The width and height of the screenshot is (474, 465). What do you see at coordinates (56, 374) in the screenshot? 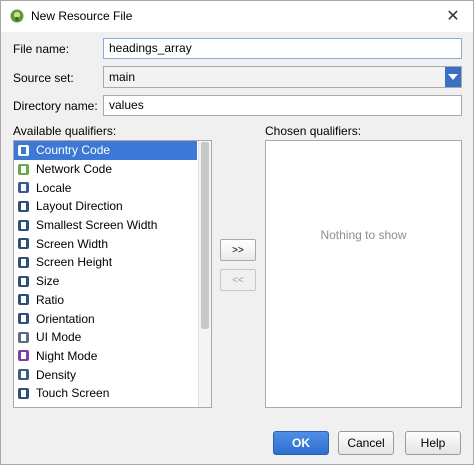
I see `qualifier-label: Density` at bounding box center [56, 374].